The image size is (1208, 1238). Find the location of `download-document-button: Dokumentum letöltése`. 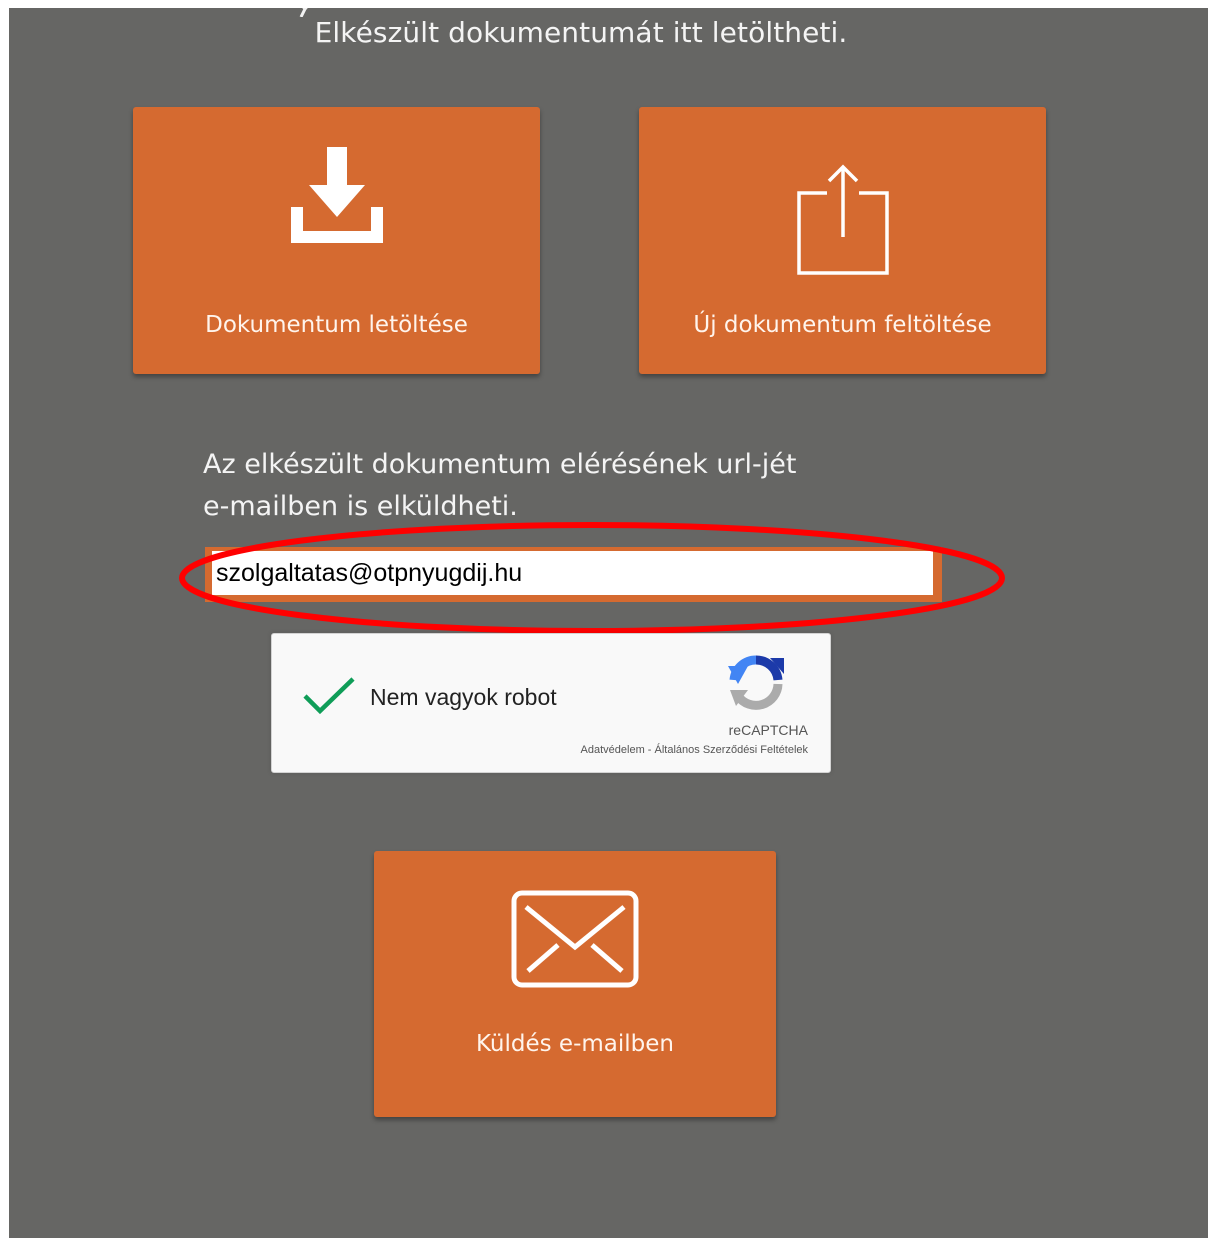

download-document-button: Dokumentum letöltése is located at coordinates (336, 240).